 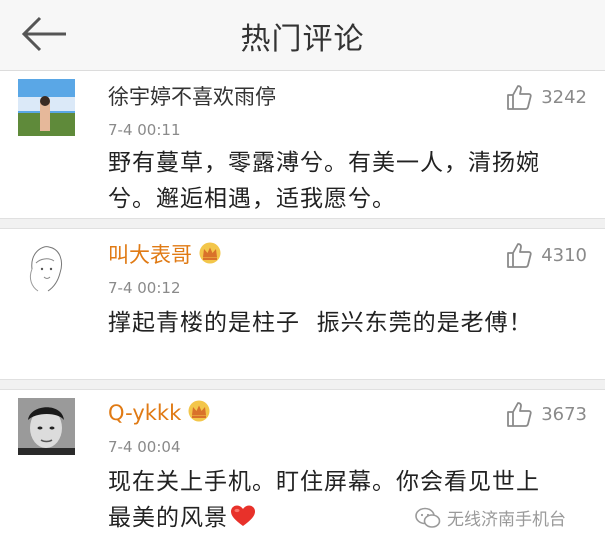 I want to click on comment-line: 现在关上手机。盯住屏幕。你会看见世上, so click(x=324, y=482).